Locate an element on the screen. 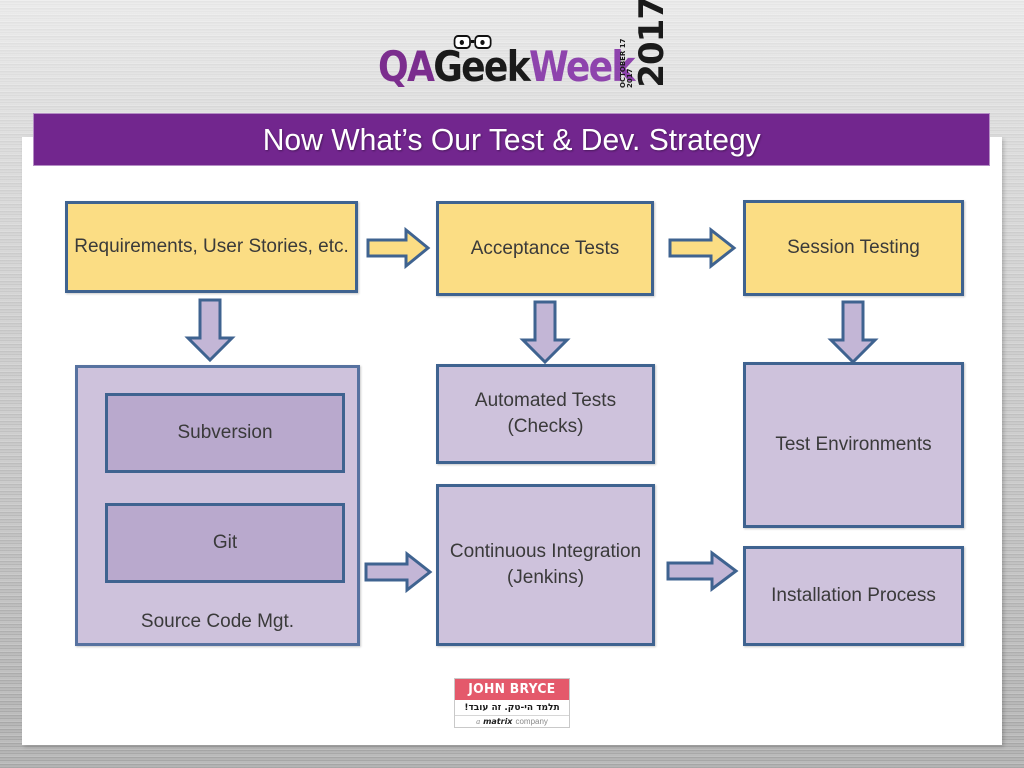 This screenshot has height=768, width=1024. slide-title-bar: Now What’s Our Test & Dev. Strategy is located at coordinates (511, 139).